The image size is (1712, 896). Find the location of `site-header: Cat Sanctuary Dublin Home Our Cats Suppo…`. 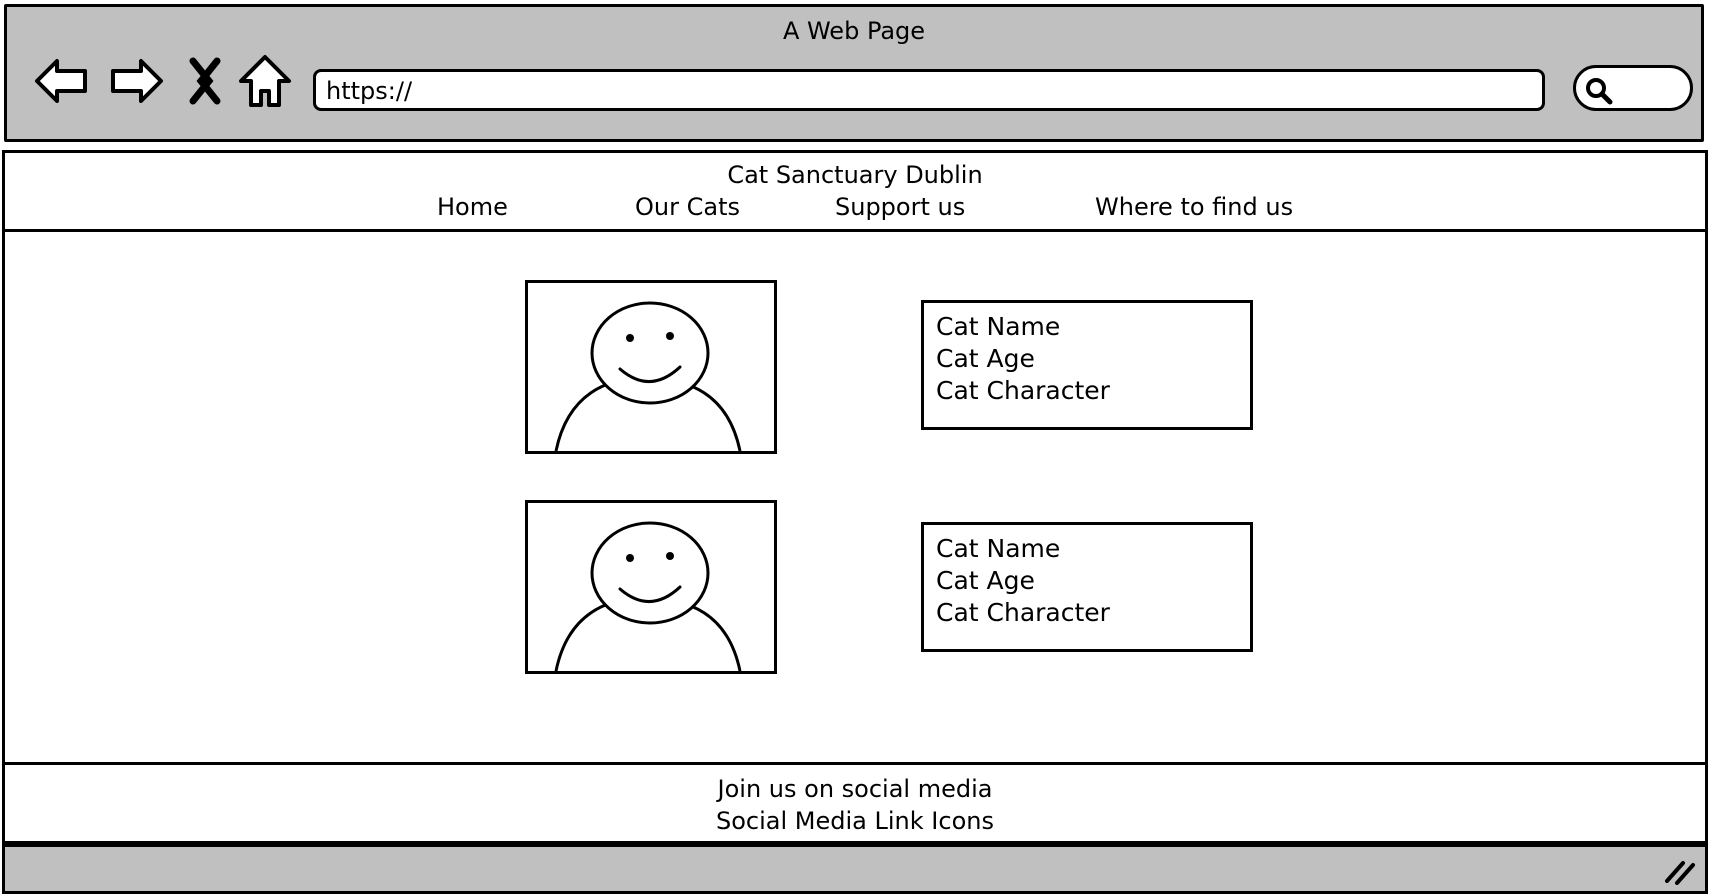

site-header: Cat Sanctuary Dublin Home Our Cats Suppo… is located at coordinates (855, 191).